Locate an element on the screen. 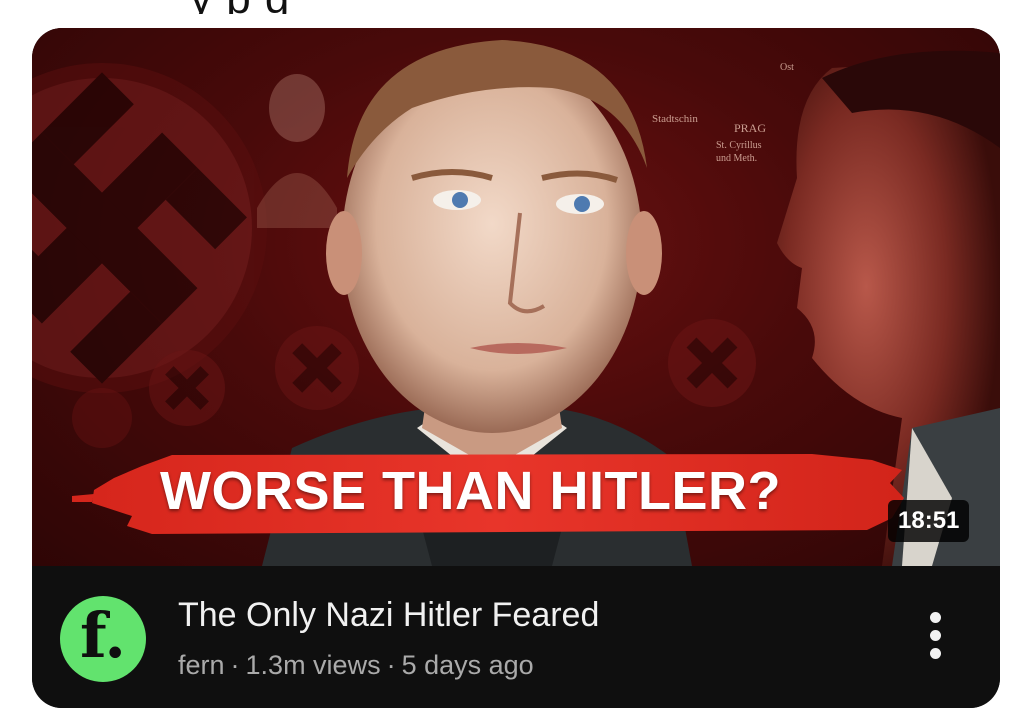 This screenshot has height=713, width=1026. video-subline: fern · 1.3m views · 5 days ago is located at coordinates (356, 665).